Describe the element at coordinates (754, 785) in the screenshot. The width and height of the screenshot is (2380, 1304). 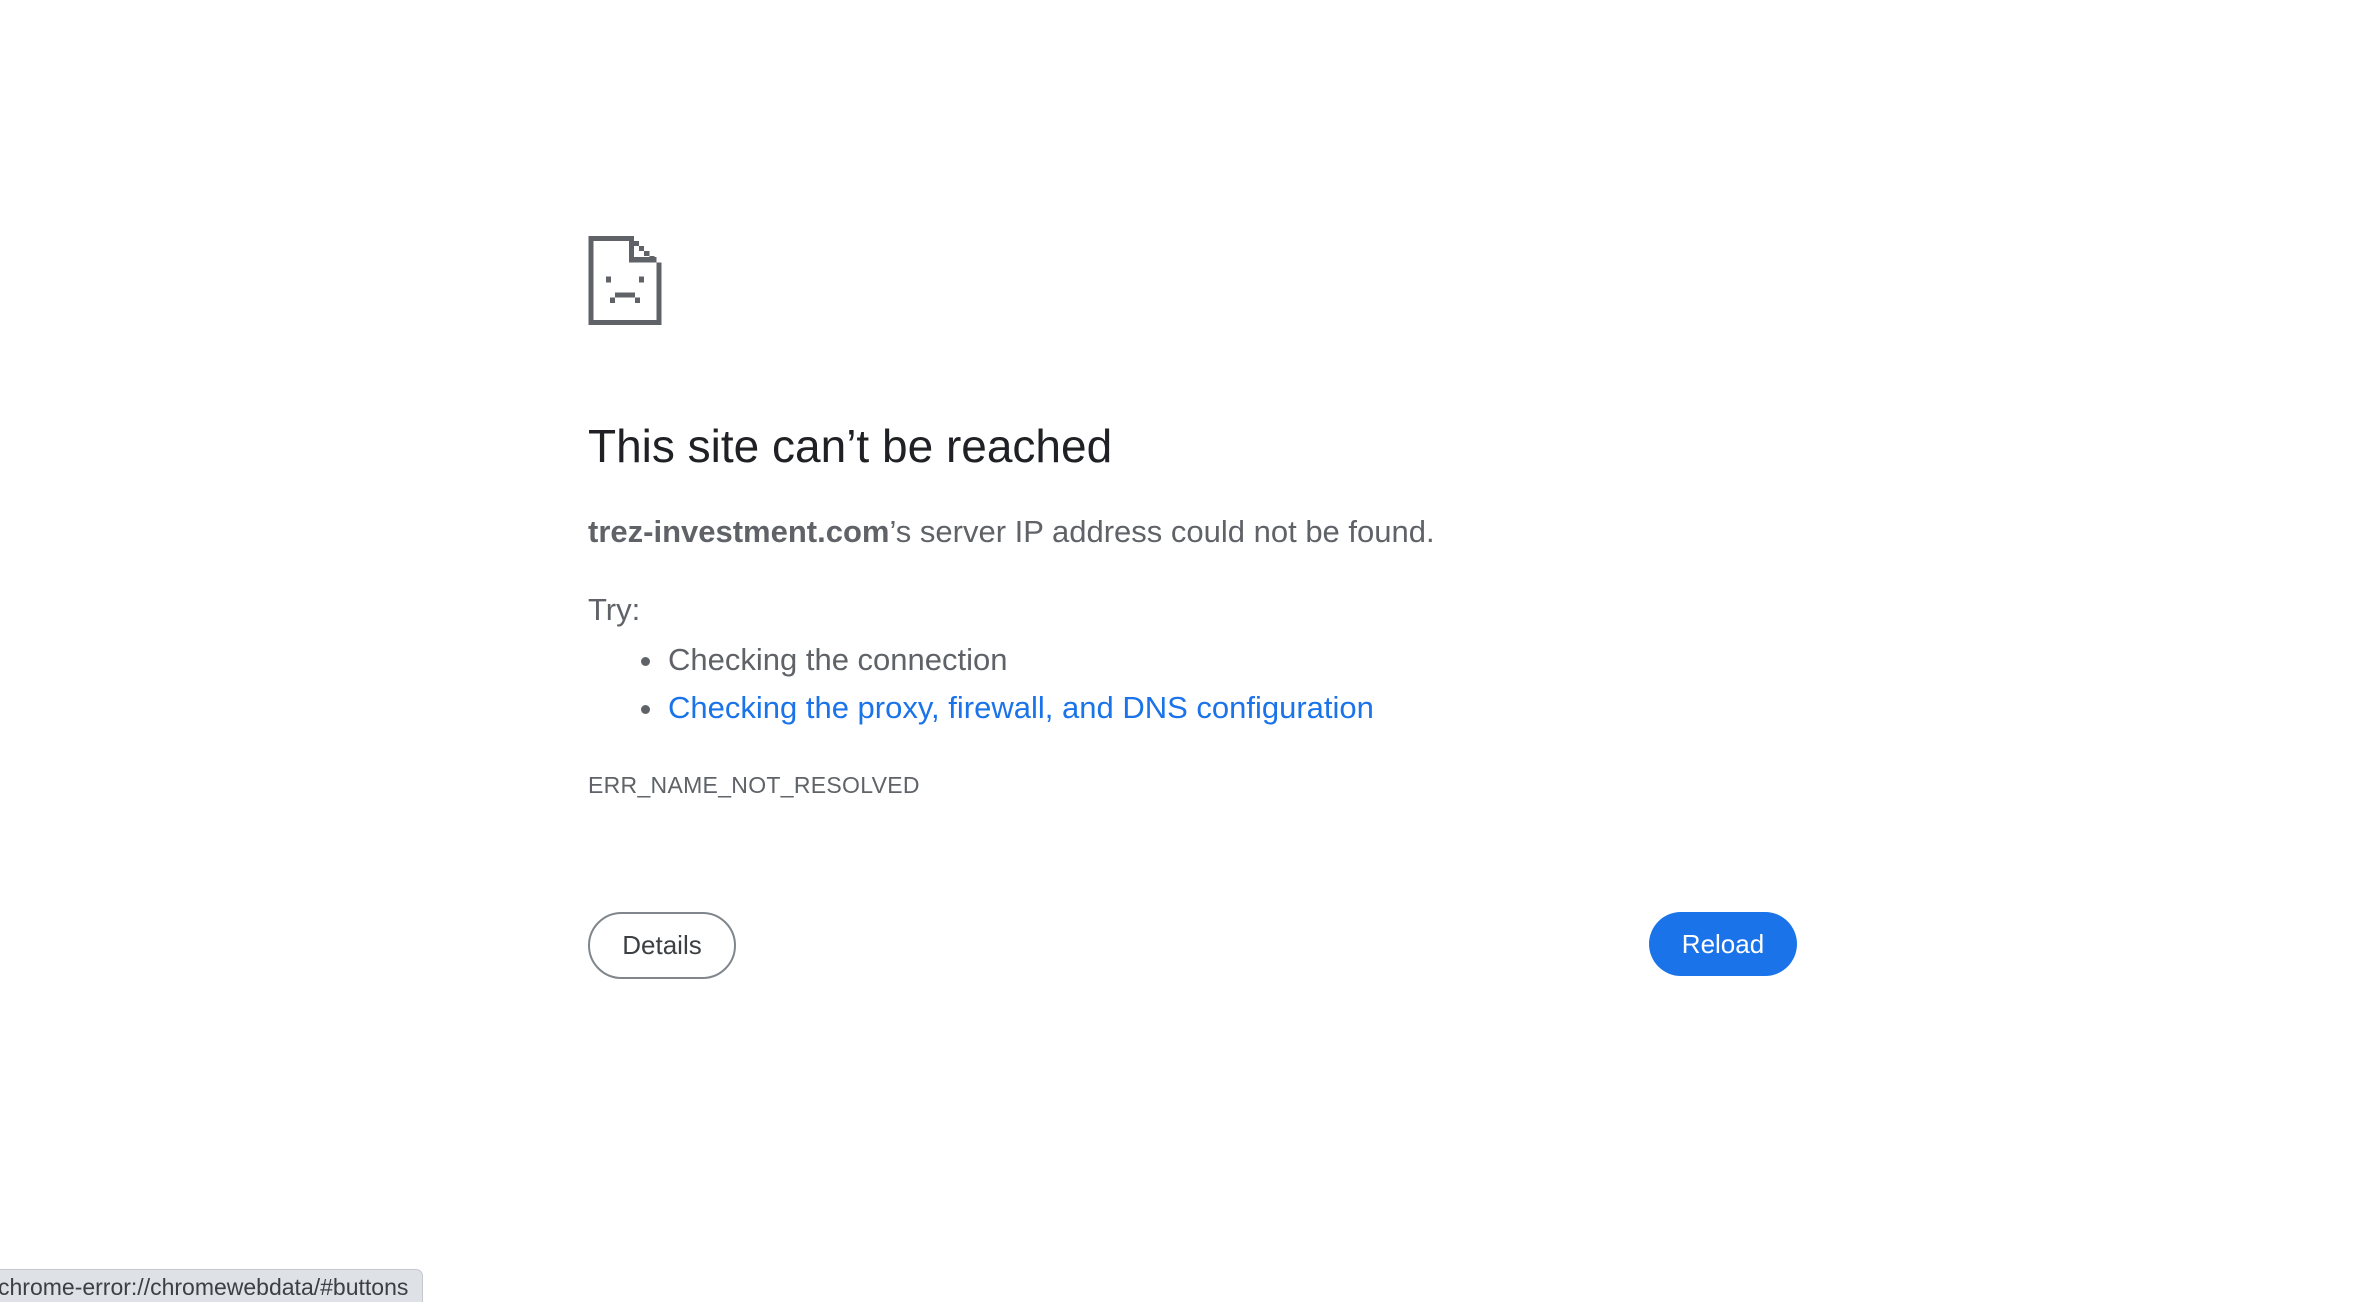
I see `error-code: ERR_NAME_NOT_RESOLVED` at that location.